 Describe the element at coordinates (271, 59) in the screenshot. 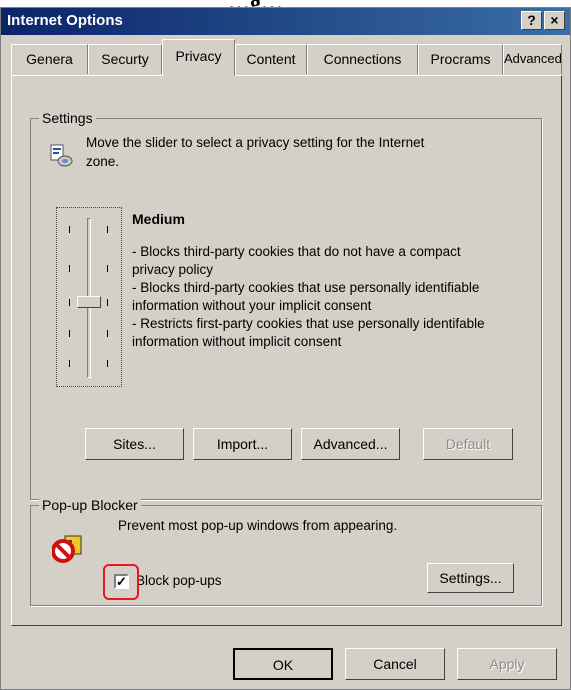

I see `tab-content: Content` at that location.